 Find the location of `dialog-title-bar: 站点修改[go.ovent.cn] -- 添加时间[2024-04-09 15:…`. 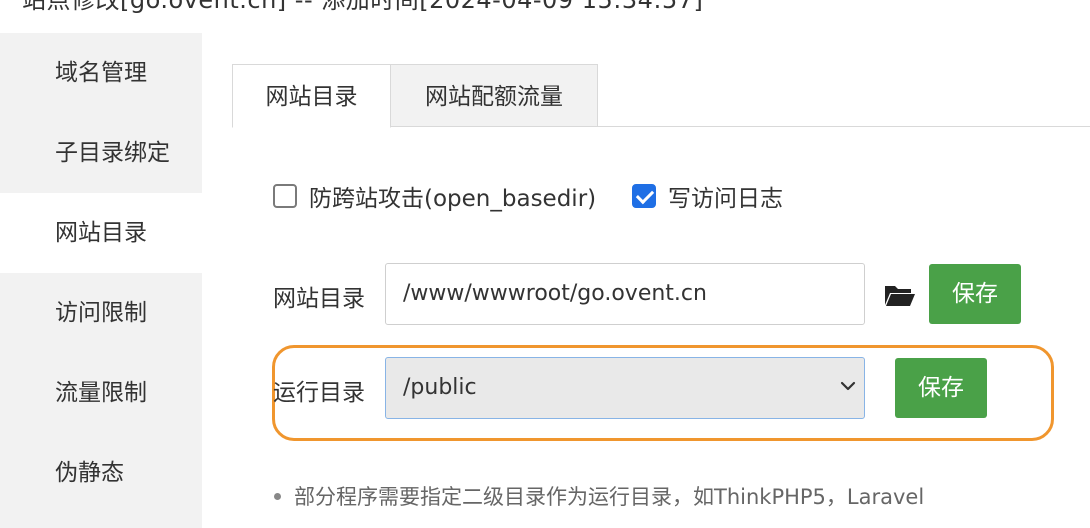

dialog-title-bar: 站点修改[go.ovent.cn] -- 添加时间[2024-04-09 15:… is located at coordinates (545, 16).